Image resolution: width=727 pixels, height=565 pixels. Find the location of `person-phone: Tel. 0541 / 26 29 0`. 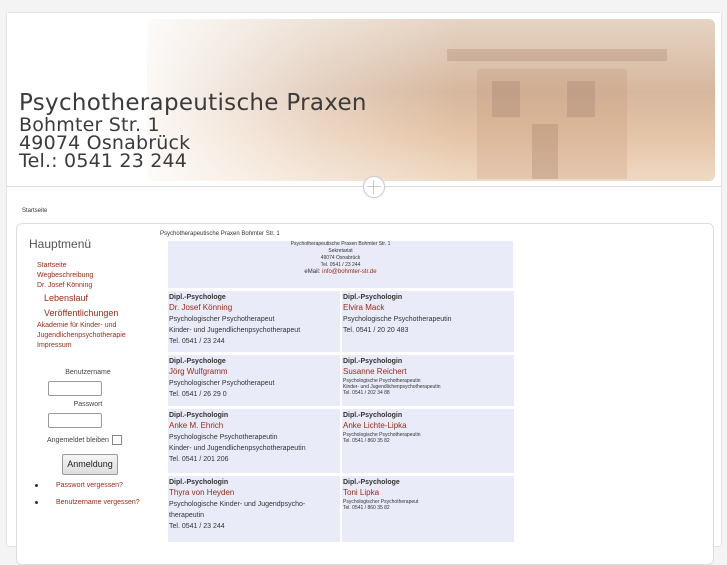

person-phone: Tel. 0541 / 26 29 0 is located at coordinates (198, 394).